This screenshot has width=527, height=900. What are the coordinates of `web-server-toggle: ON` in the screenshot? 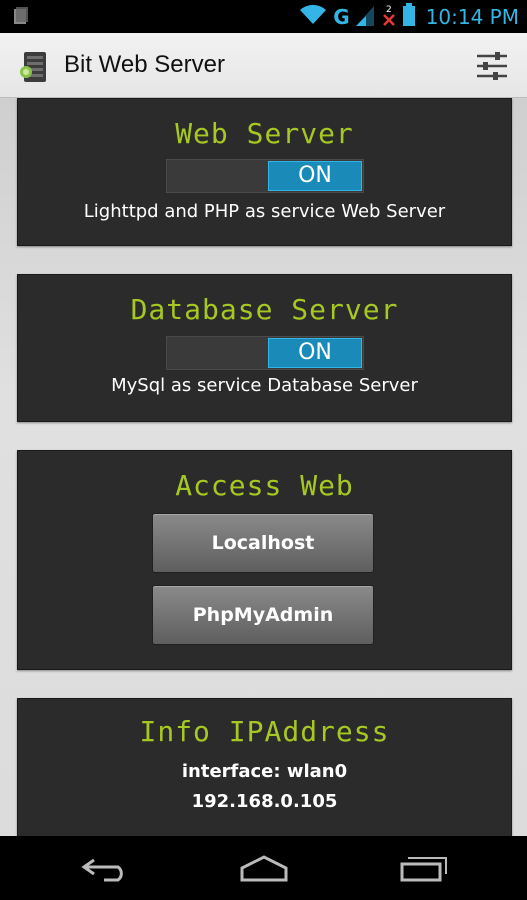 It's located at (265, 176).